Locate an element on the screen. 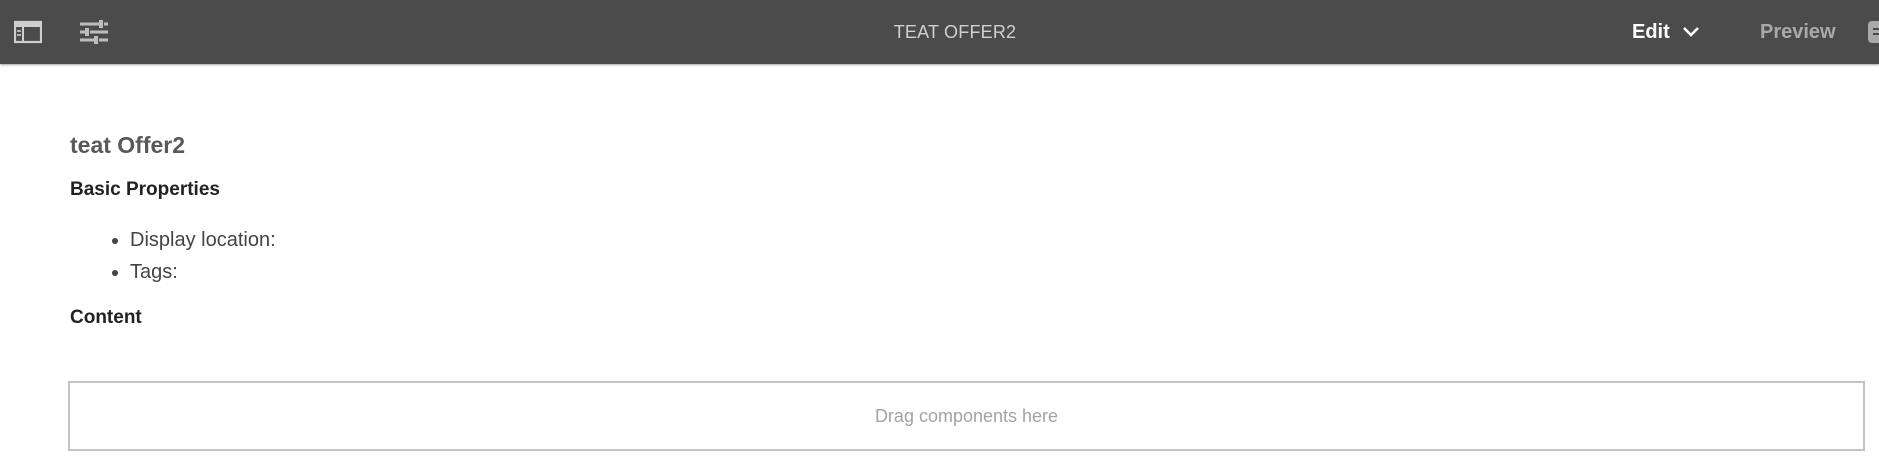 The height and width of the screenshot is (463, 1879). list-item-display-location: Display location: is located at coordinates (203, 240).